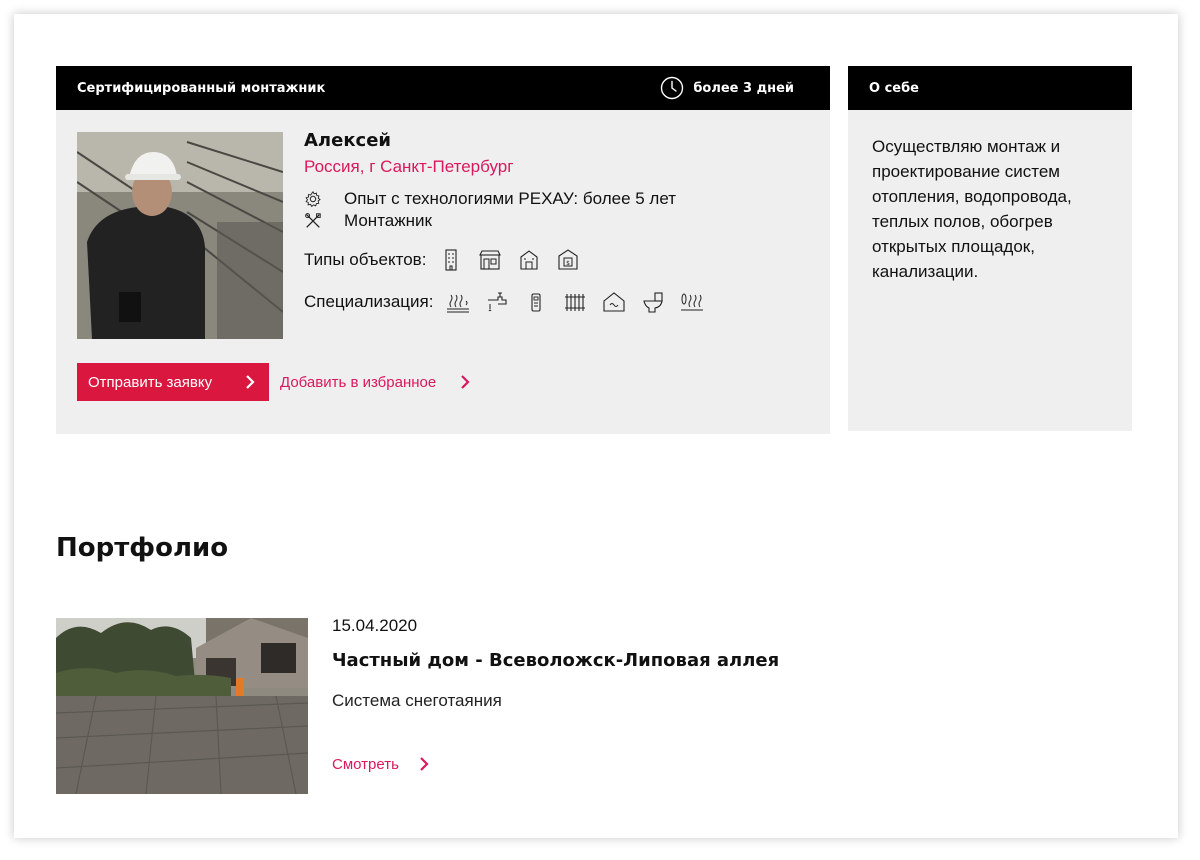 This screenshot has width=1200, height=860. Describe the element at coordinates (614, 302) in the screenshot. I see `house-heating-icon` at that location.